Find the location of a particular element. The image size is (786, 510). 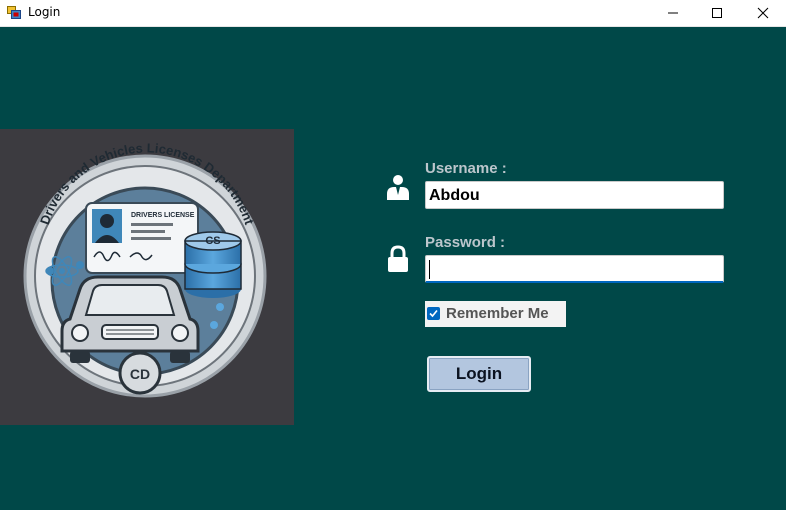

db-label: CS is located at coordinates (212, 241).